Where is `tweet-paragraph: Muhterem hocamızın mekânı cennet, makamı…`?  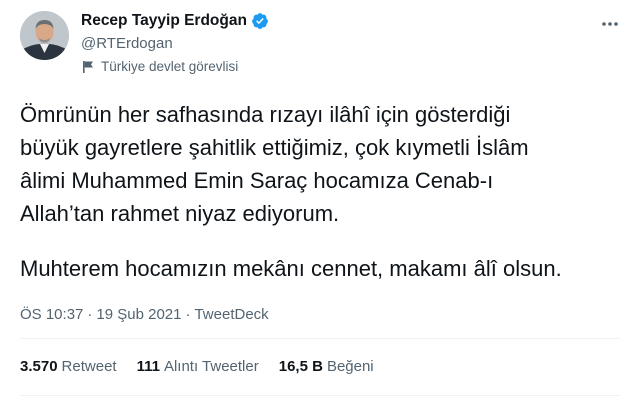
tweet-paragraph: Muhterem hocamızın mekânı cennet, makamı… is located at coordinates (322, 268).